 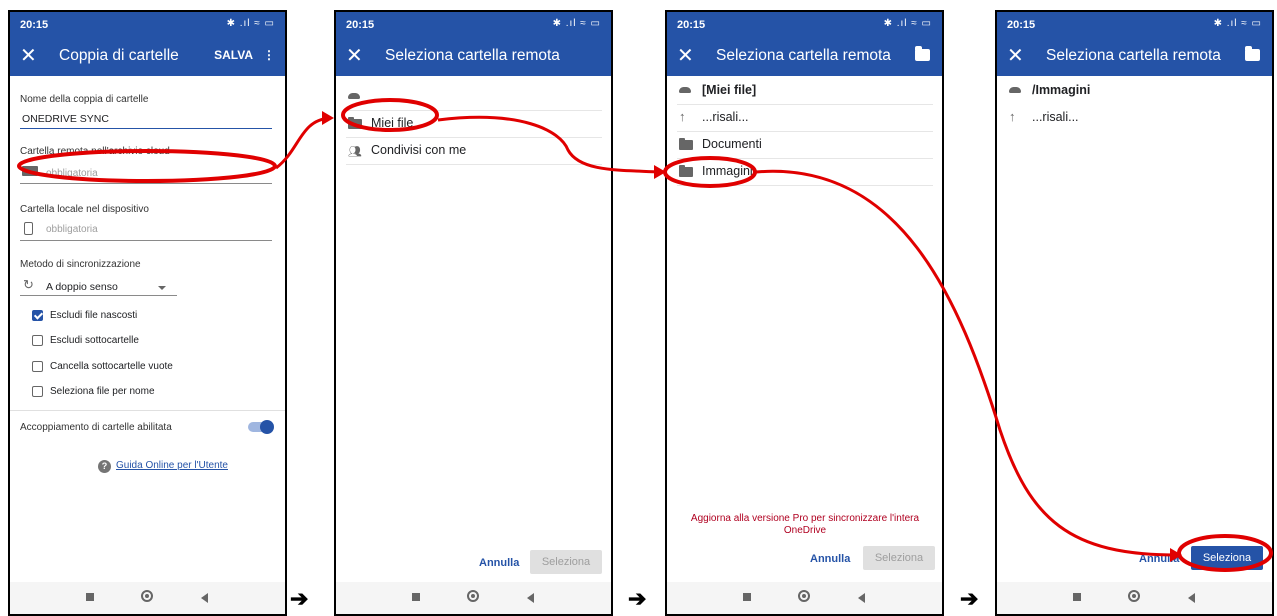 What do you see at coordinates (710, 172) in the screenshot?
I see `highlight-immagini` at bounding box center [710, 172].